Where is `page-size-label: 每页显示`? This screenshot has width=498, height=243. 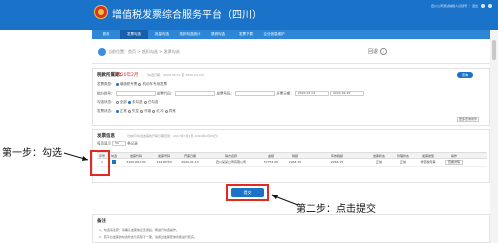 page-size-label: 每页显示 is located at coordinates (104, 143).